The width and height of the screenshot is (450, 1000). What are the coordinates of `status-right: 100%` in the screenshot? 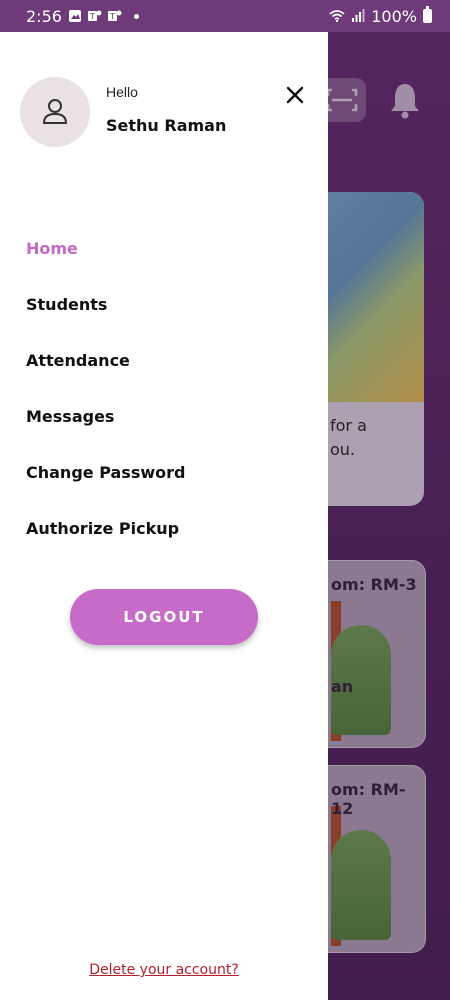 It's located at (380, 16).